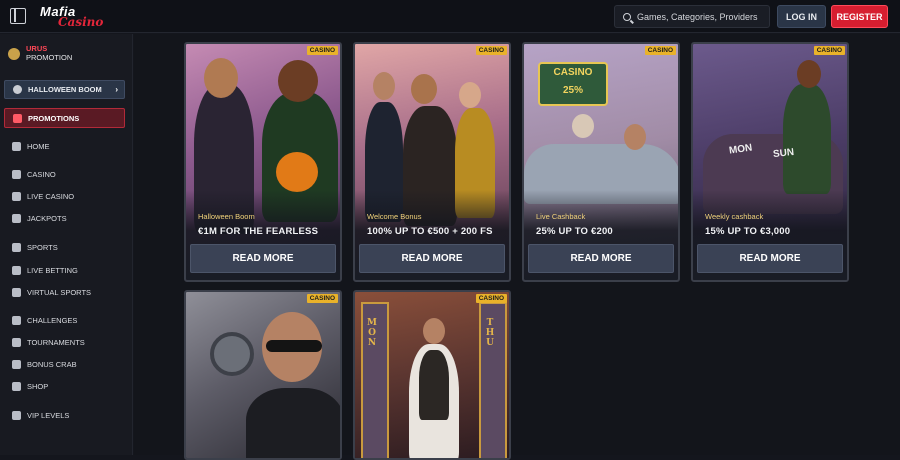 This screenshot has height=460, width=900. Describe the element at coordinates (748, 231) in the screenshot. I see `card-headline: 15% UP TO €3,000` at that location.